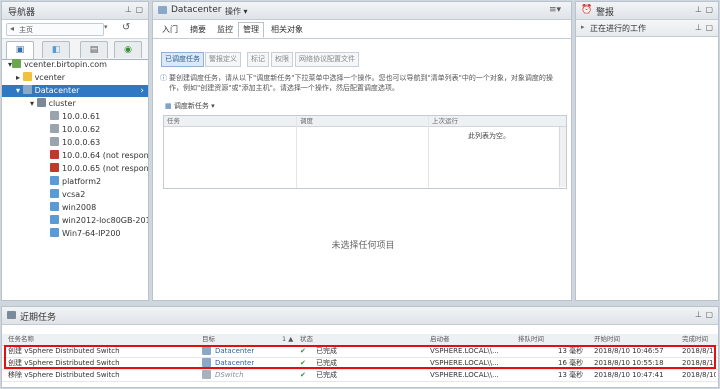  I want to click on alarms-header: ⏰ 警报 ⊥ ▢, so click(647, 11).